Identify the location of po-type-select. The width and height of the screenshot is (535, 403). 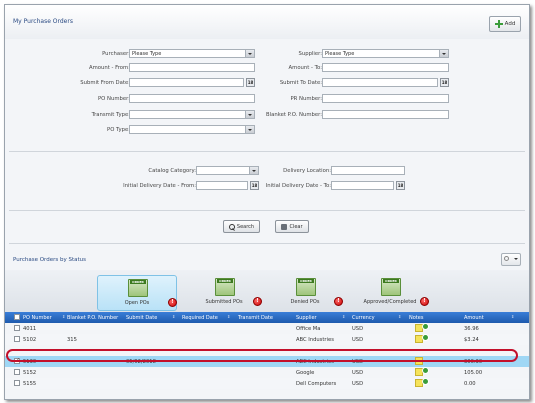
(192, 129).